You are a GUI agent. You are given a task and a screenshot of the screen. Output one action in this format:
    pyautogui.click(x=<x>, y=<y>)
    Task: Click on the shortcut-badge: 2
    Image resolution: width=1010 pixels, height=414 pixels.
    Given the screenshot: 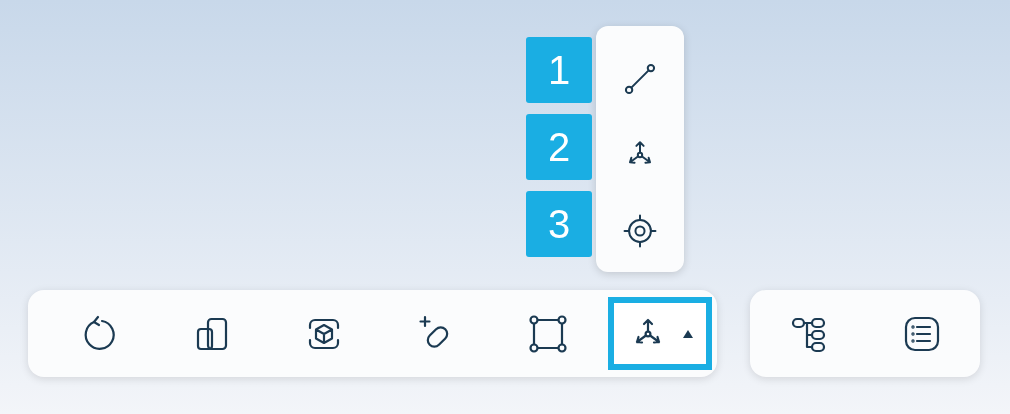 What is the action you would take?
    pyautogui.click(x=559, y=147)
    